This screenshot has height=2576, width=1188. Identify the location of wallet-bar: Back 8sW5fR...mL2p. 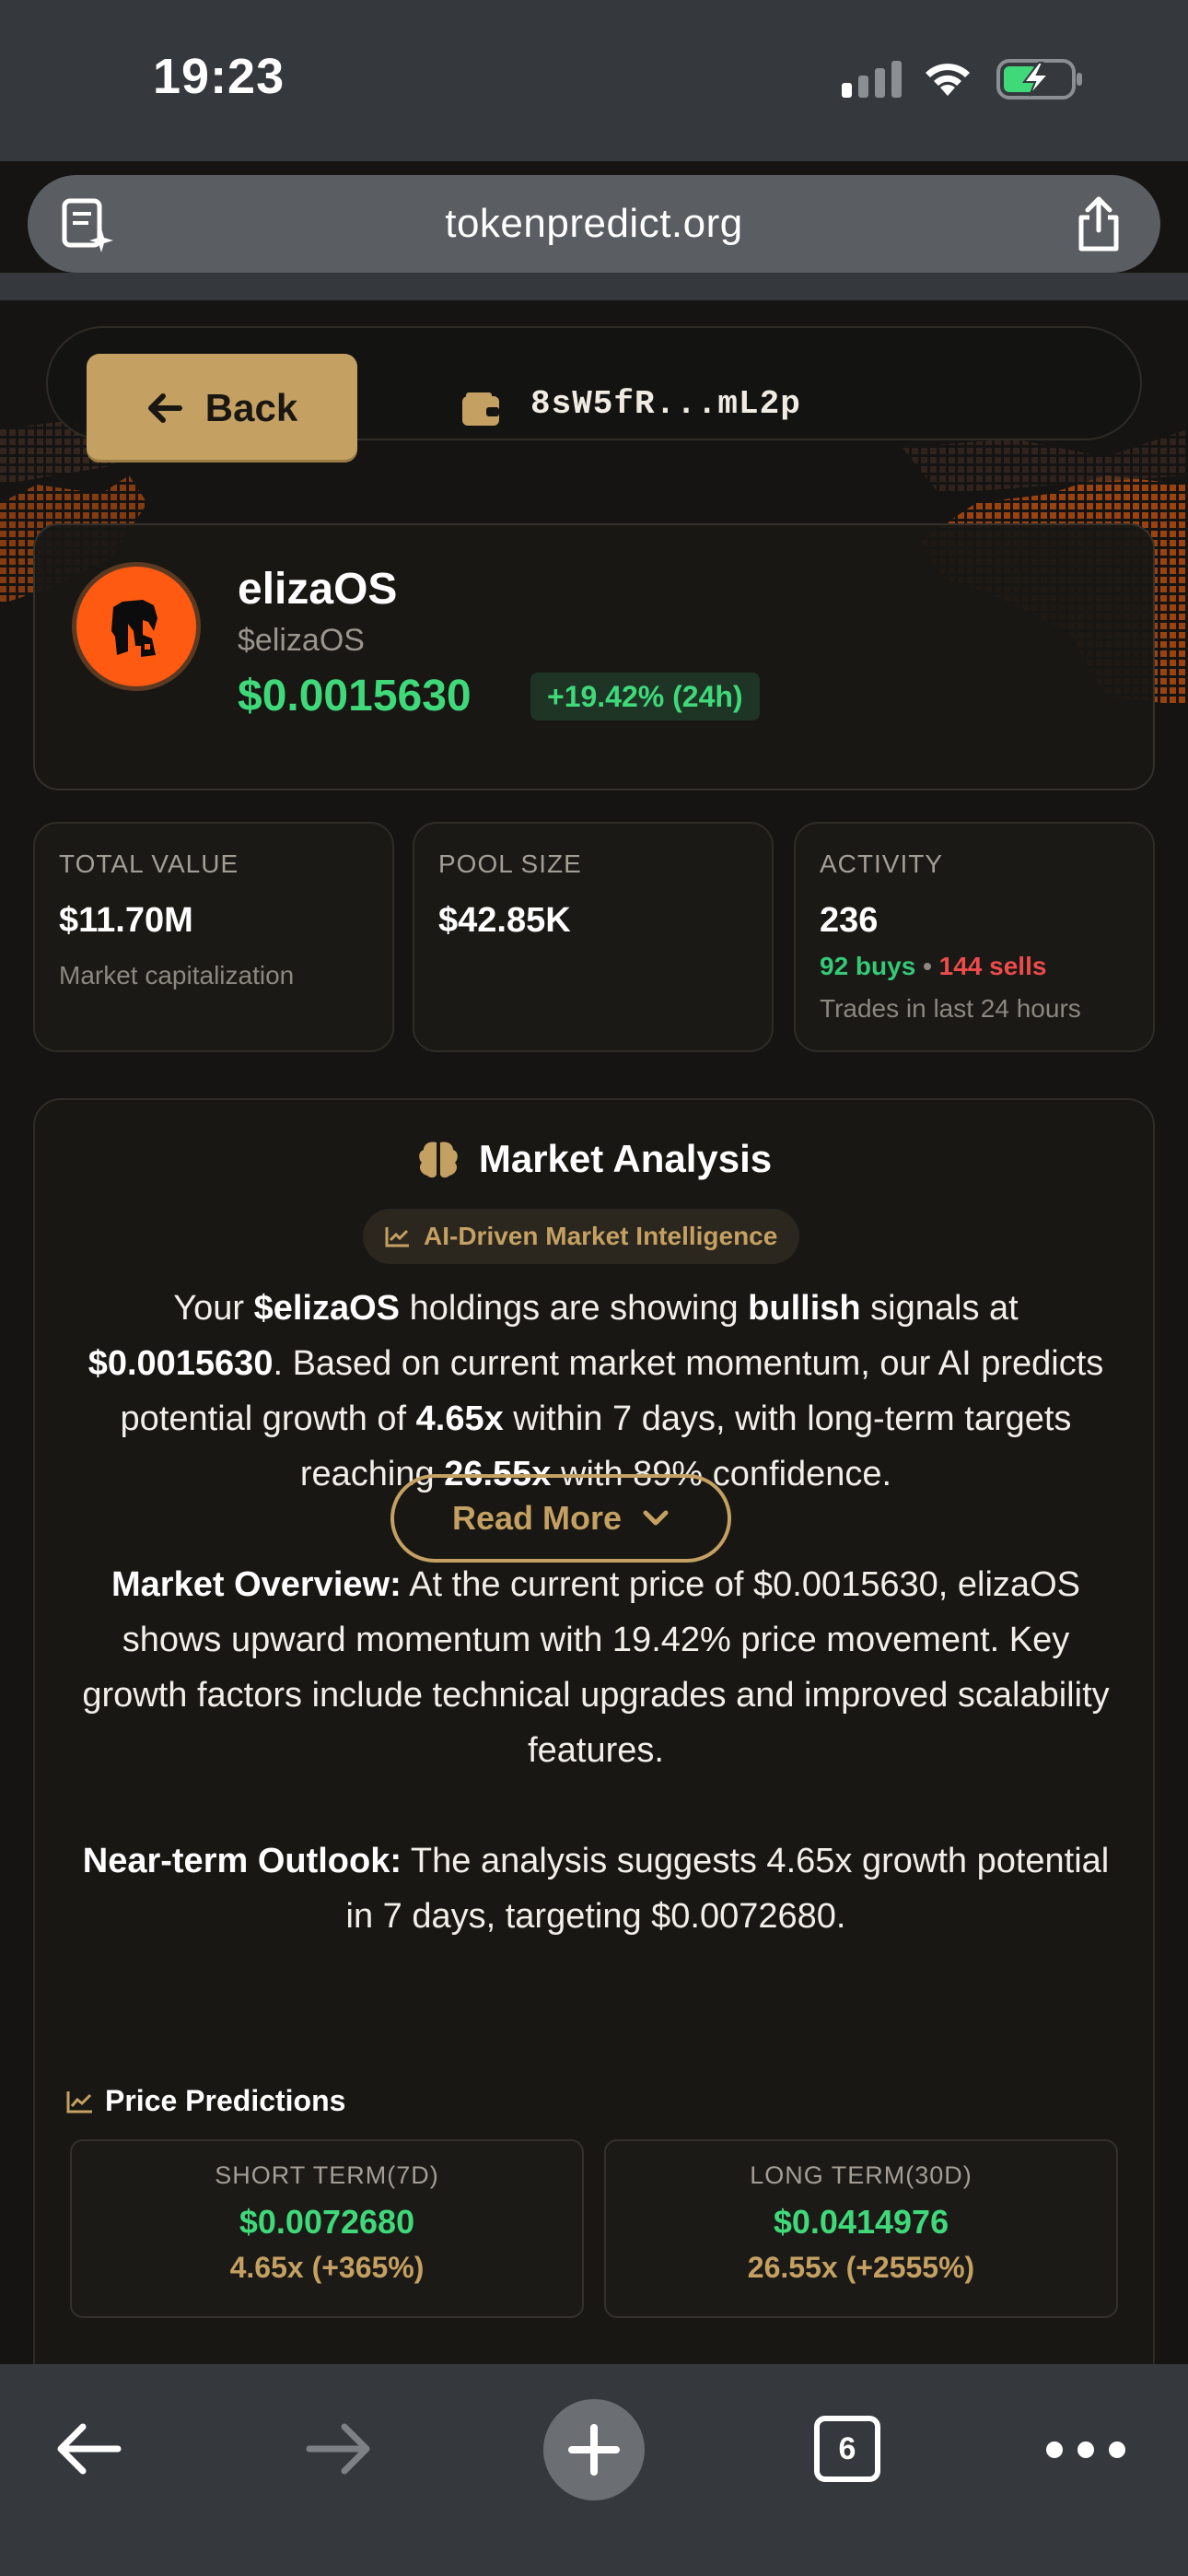
(594, 395).